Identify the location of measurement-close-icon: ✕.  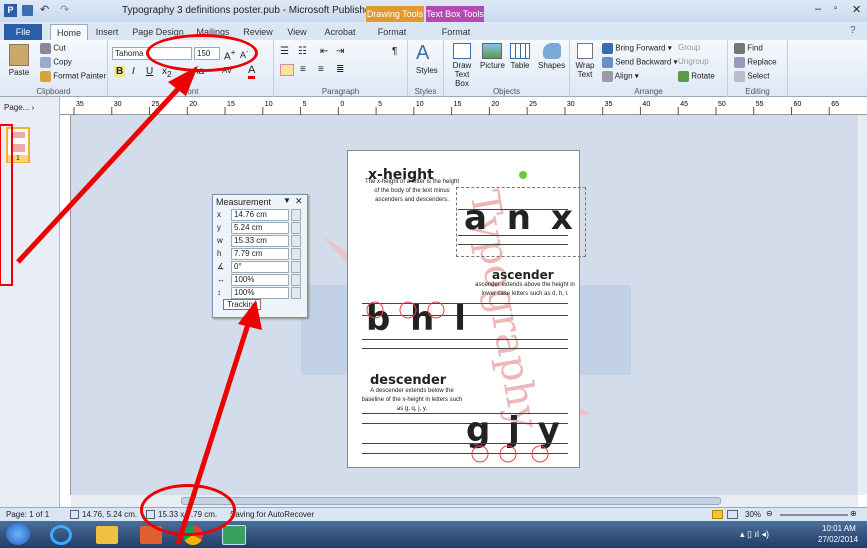
(299, 201).